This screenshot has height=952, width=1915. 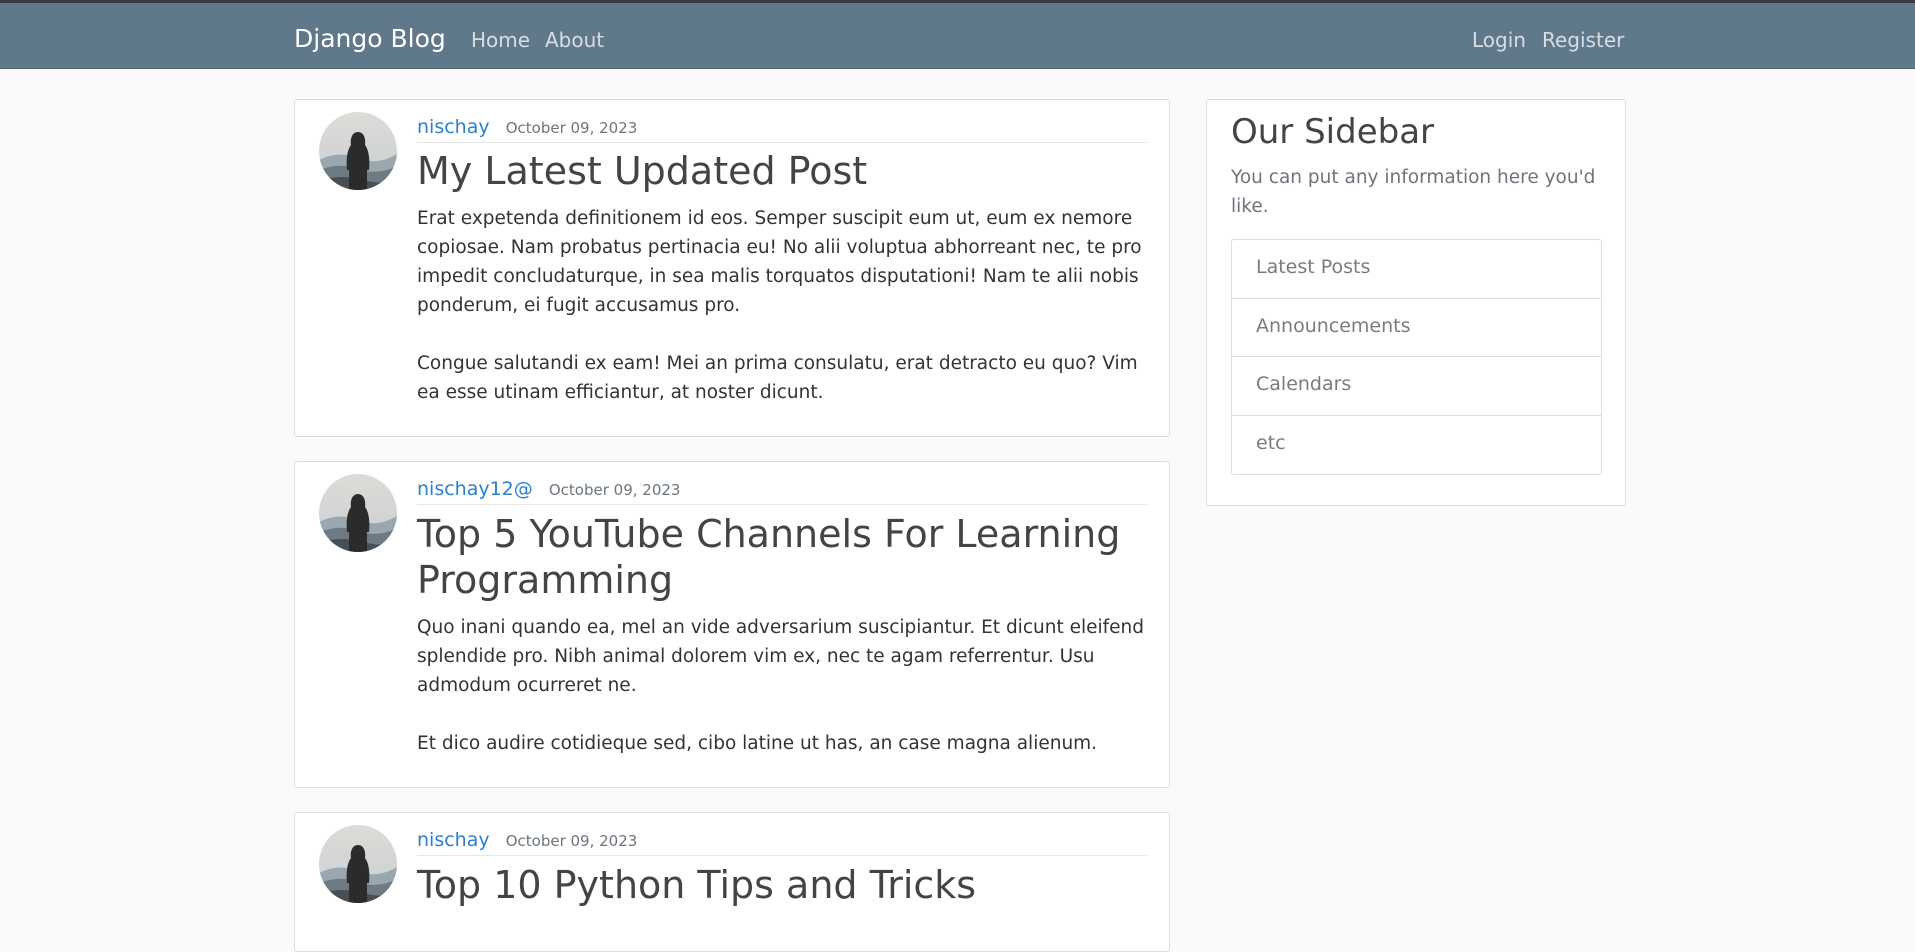 I want to click on sidebar-item-calendars: Calendars, so click(x=1416, y=386).